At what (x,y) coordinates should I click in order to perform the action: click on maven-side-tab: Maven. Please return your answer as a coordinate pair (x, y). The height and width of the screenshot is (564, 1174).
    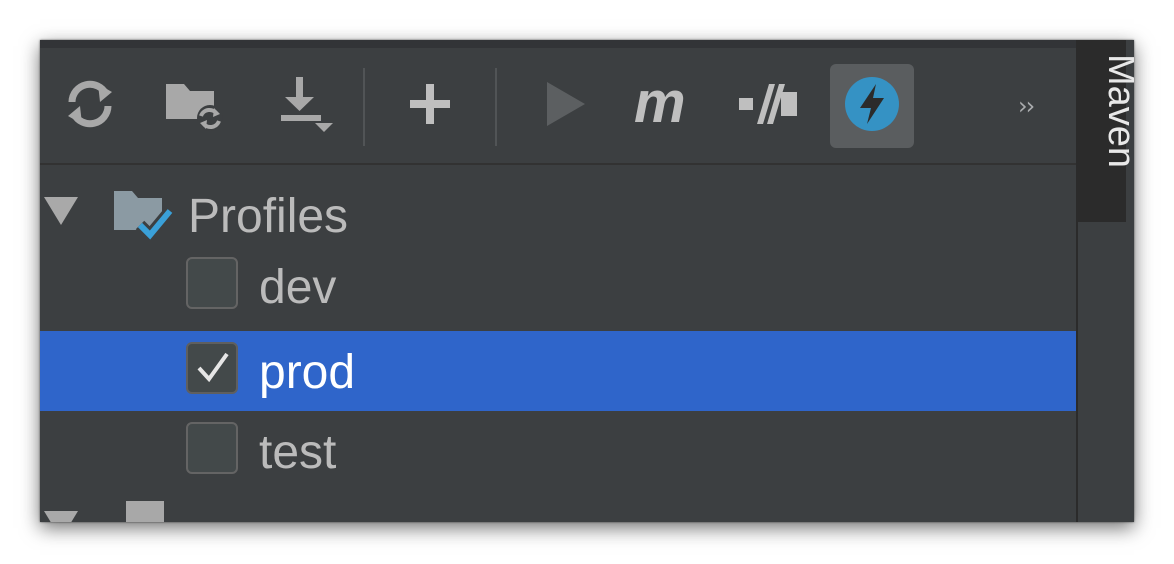
    Looking at the image, I should click on (1106, 131).